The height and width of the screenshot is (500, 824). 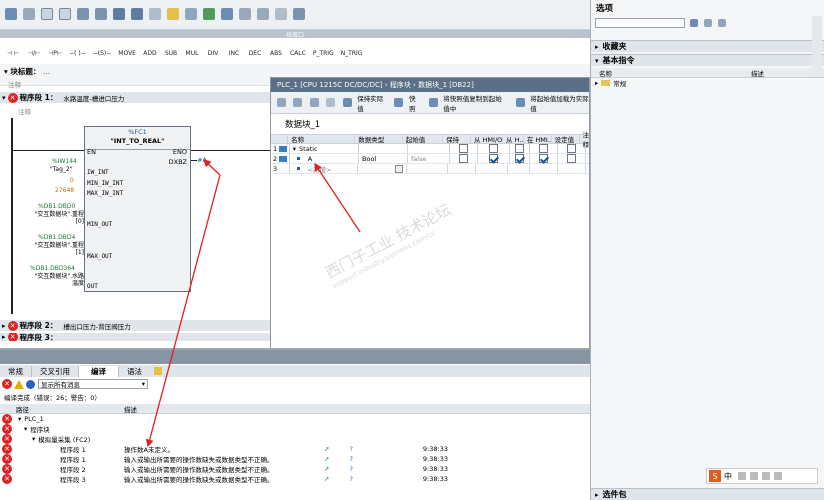 What do you see at coordinates (320, 169) in the screenshot?
I see `add-new-row: <新增>` at bounding box center [320, 169].